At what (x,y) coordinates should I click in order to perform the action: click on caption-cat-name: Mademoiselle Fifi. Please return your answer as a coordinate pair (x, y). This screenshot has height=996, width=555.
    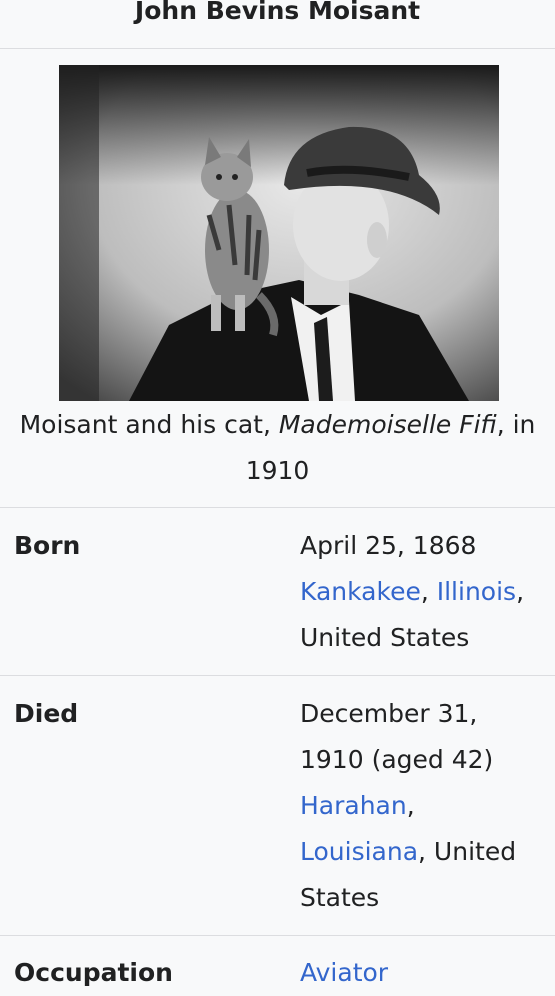
    Looking at the image, I should click on (387, 424).